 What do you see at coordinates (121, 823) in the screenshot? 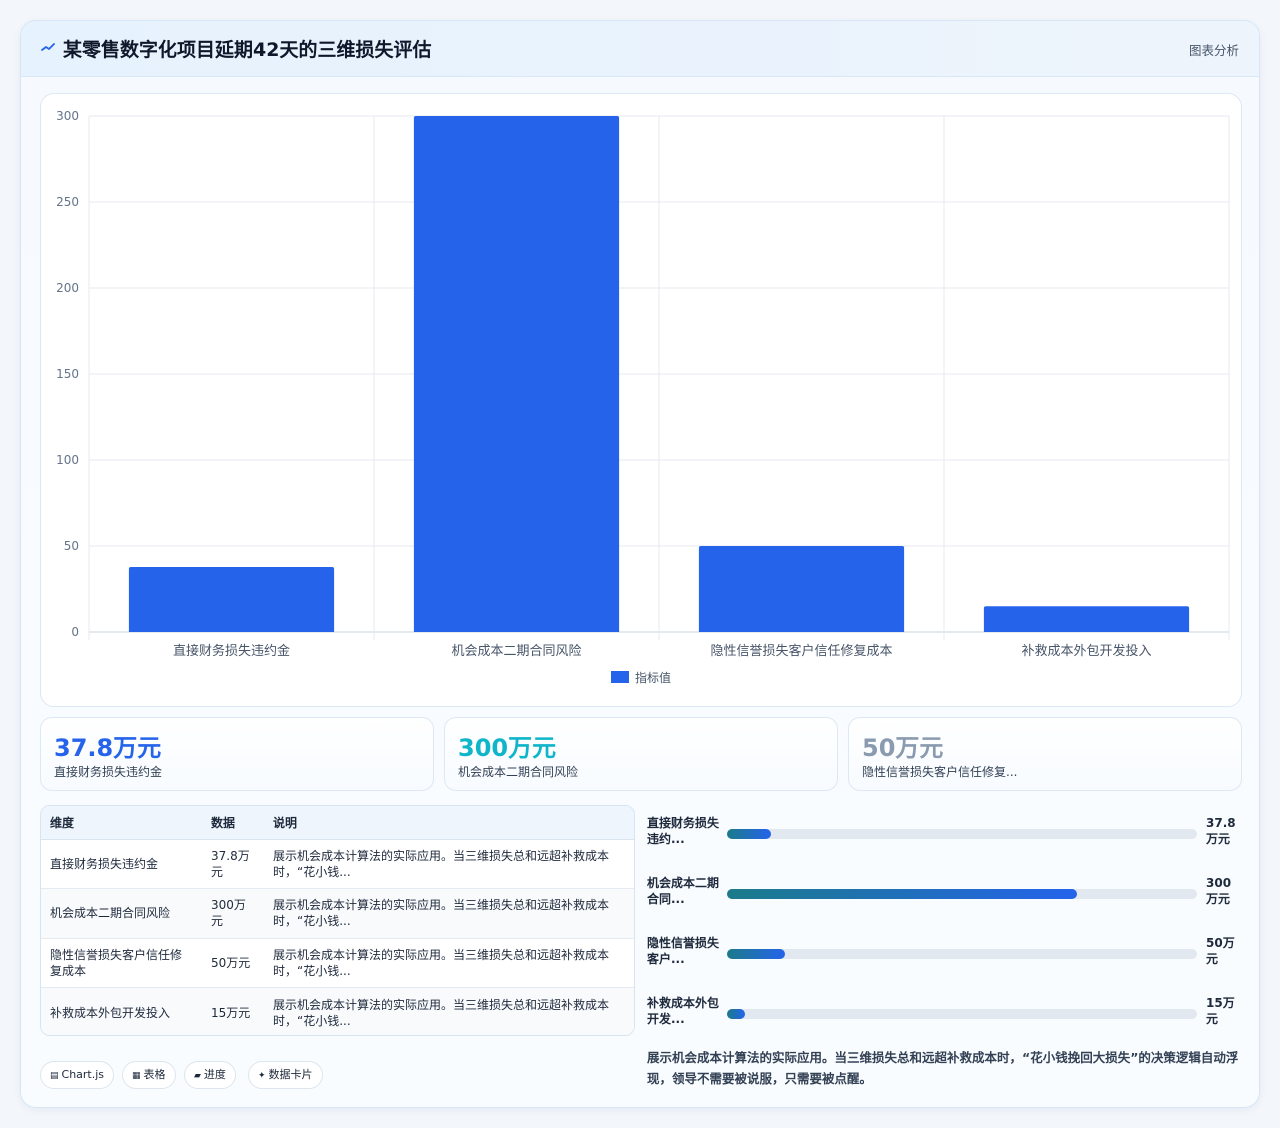
I see `column-header: 维度` at bounding box center [121, 823].